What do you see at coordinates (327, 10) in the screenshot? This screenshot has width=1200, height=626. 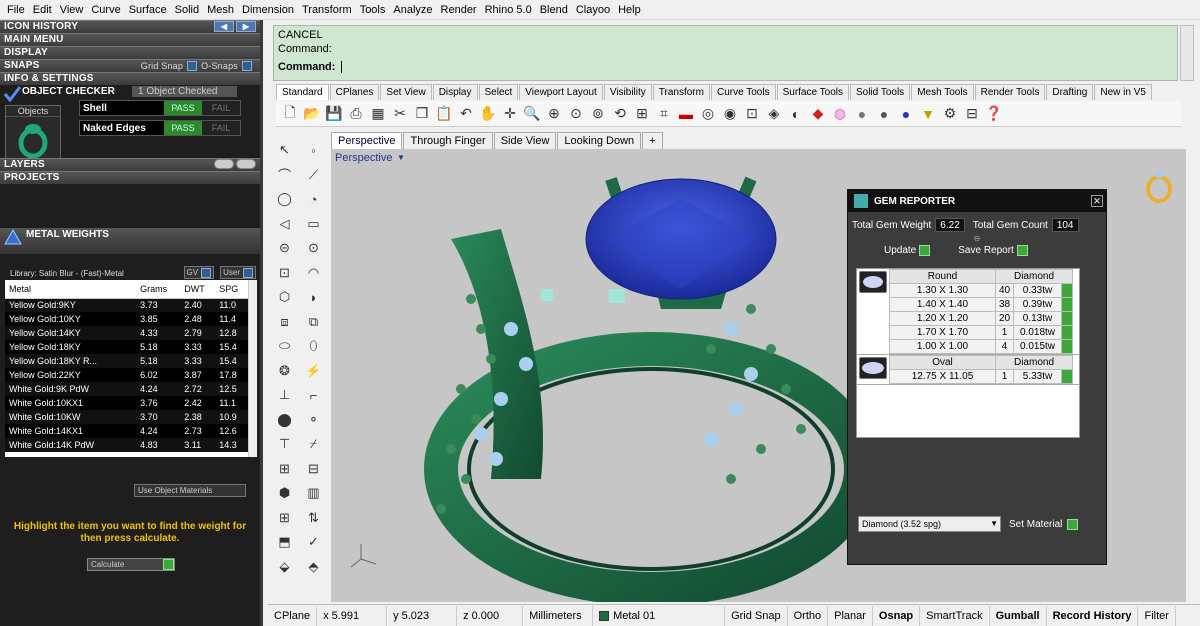 I see `menu-item-transform: Transform` at bounding box center [327, 10].